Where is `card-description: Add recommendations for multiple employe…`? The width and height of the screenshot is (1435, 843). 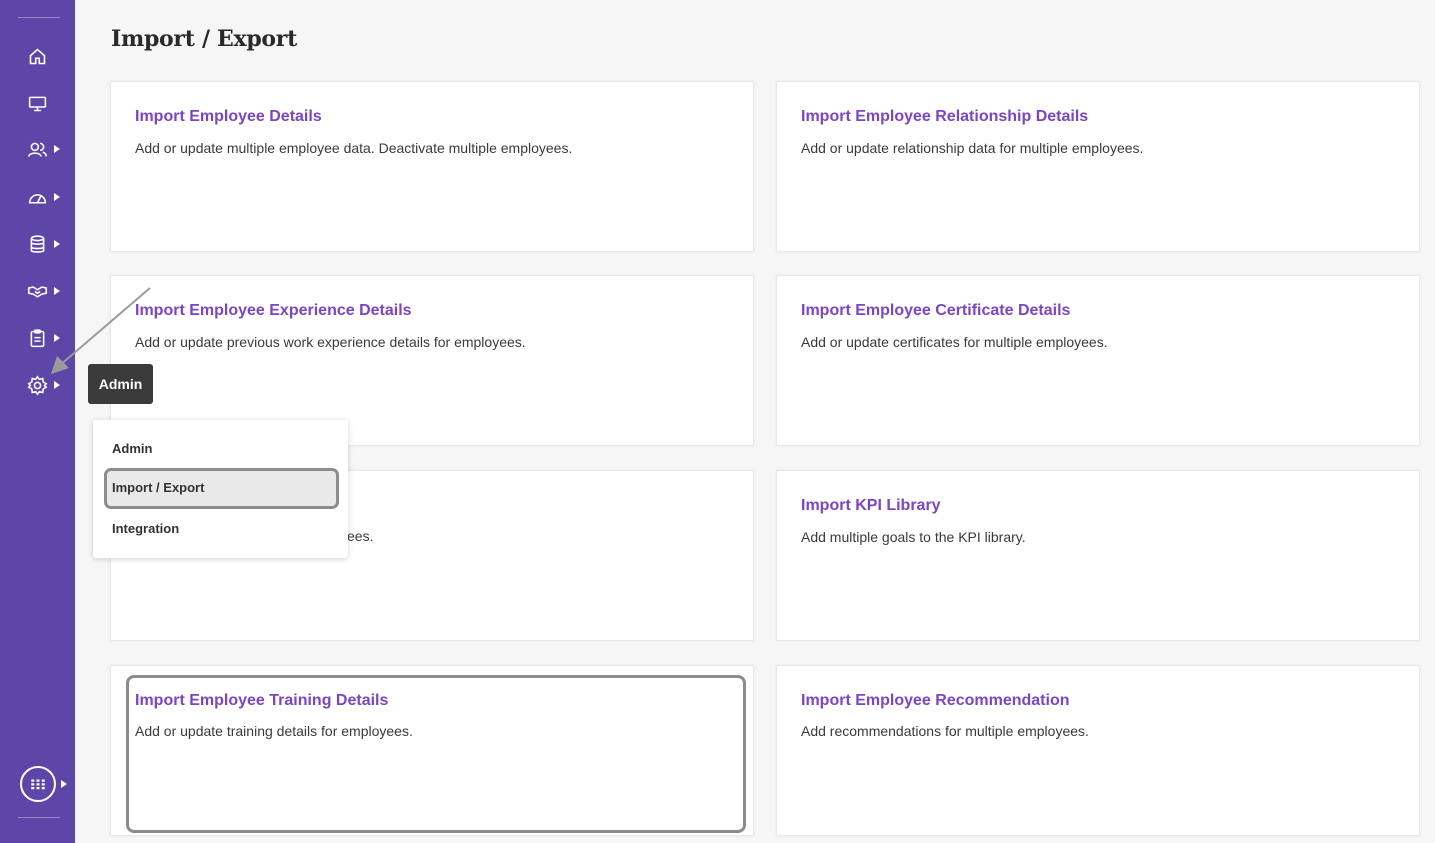 card-description: Add recommendations for multiple employe… is located at coordinates (945, 731).